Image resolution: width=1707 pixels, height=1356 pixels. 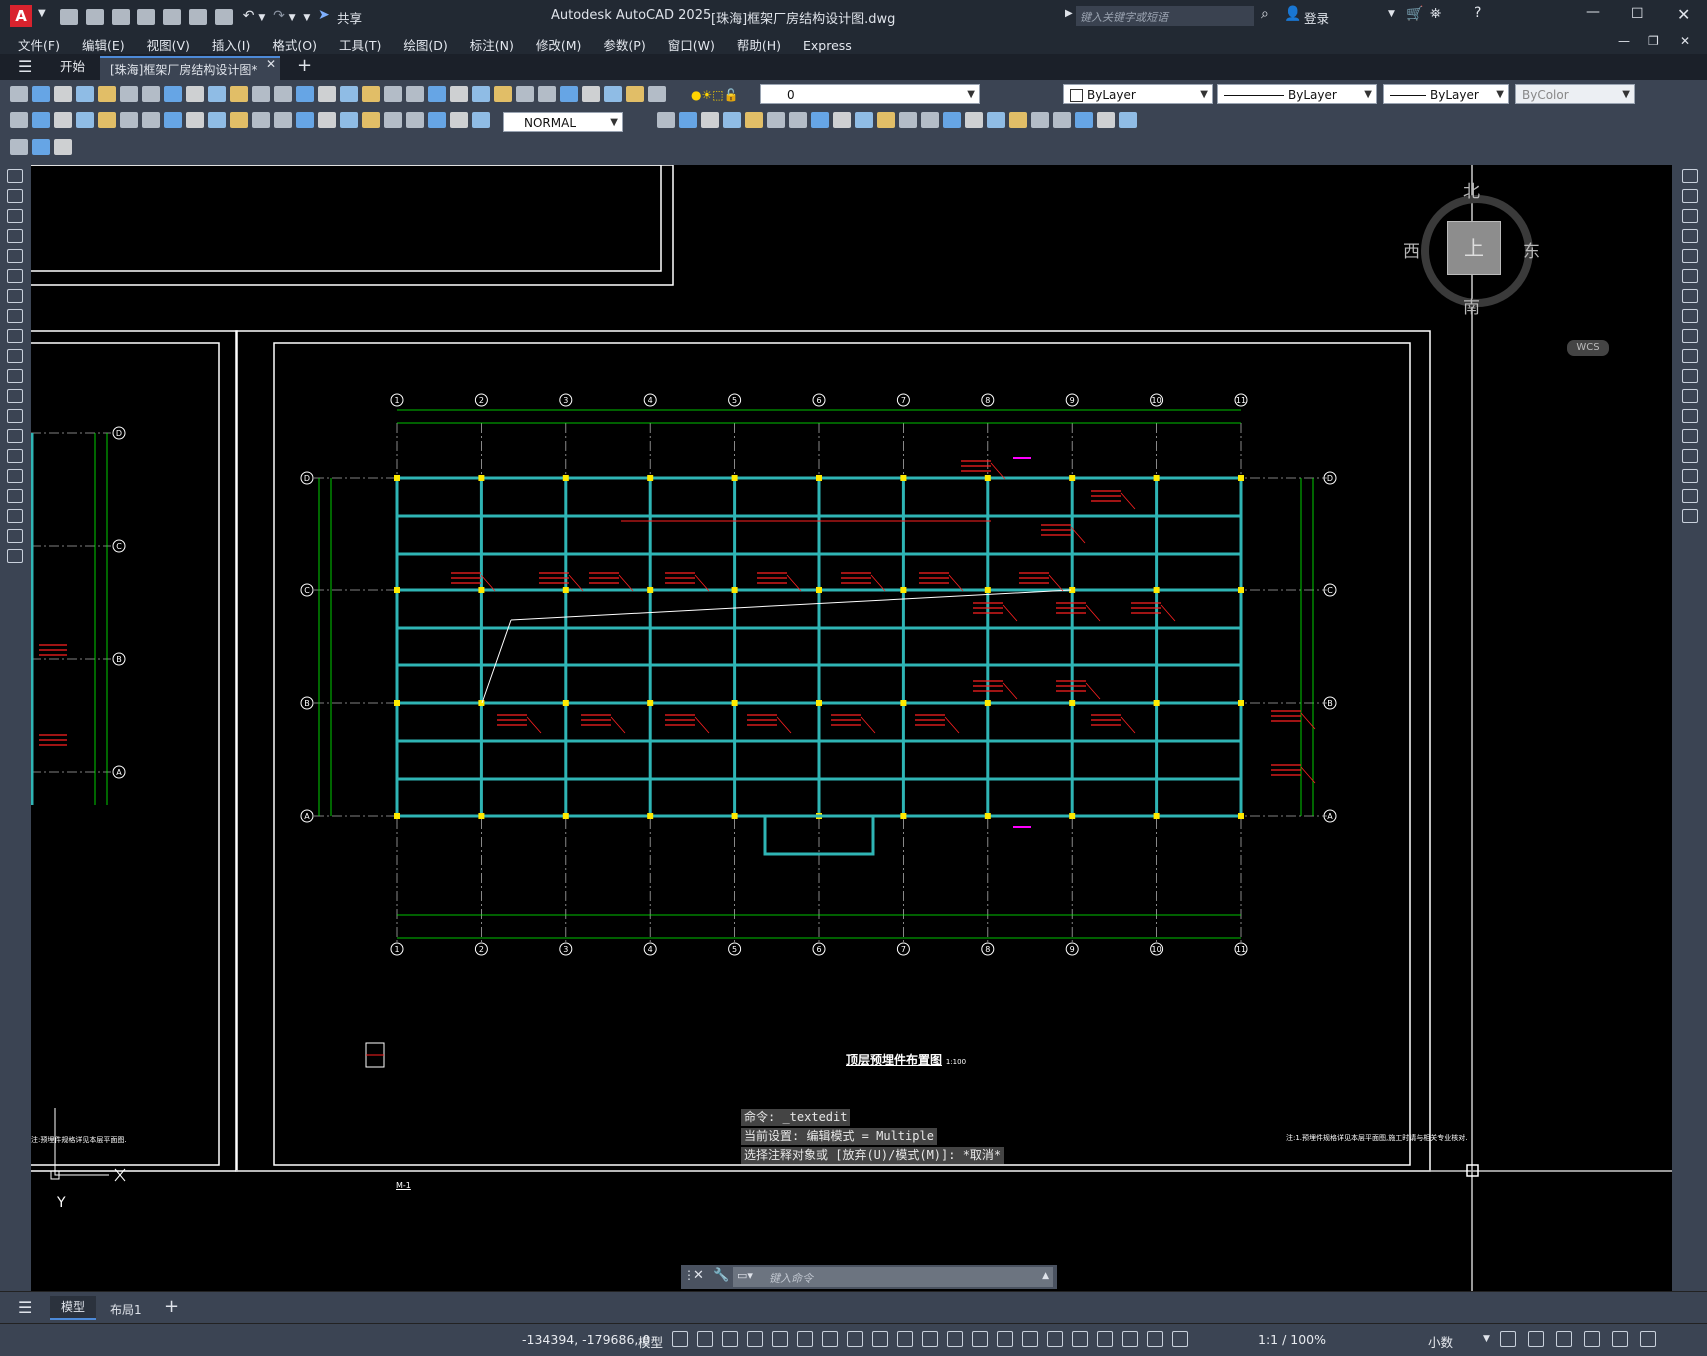 What do you see at coordinates (1045, 1276) in the screenshot?
I see `command-recent-icon: ▲` at bounding box center [1045, 1276].